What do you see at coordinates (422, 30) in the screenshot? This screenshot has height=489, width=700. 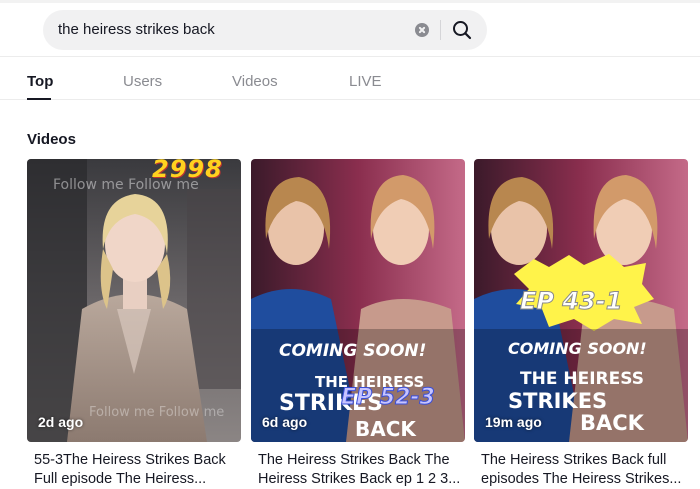 I see `clear-icon` at bounding box center [422, 30].